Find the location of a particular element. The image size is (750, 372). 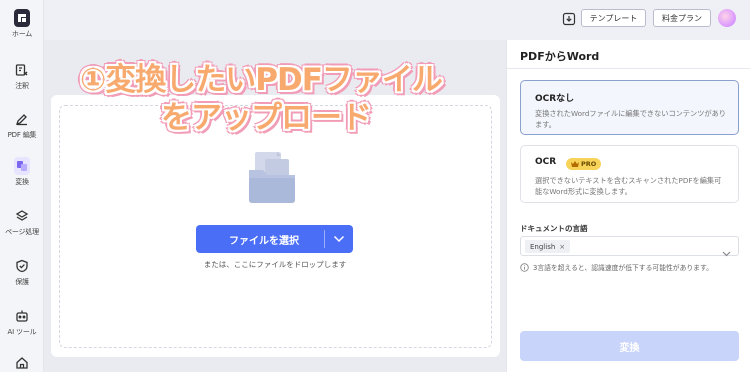

sidebar-item-home: ホーム is located at coordinates (22, 24).